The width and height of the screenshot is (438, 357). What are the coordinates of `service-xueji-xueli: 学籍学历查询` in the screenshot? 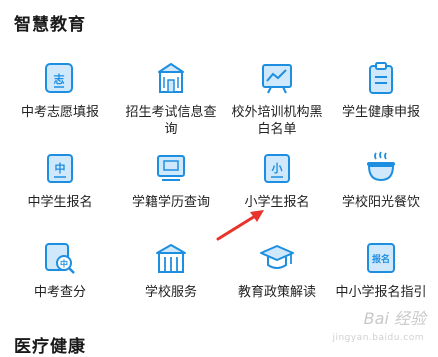 It's located at (171, 179).